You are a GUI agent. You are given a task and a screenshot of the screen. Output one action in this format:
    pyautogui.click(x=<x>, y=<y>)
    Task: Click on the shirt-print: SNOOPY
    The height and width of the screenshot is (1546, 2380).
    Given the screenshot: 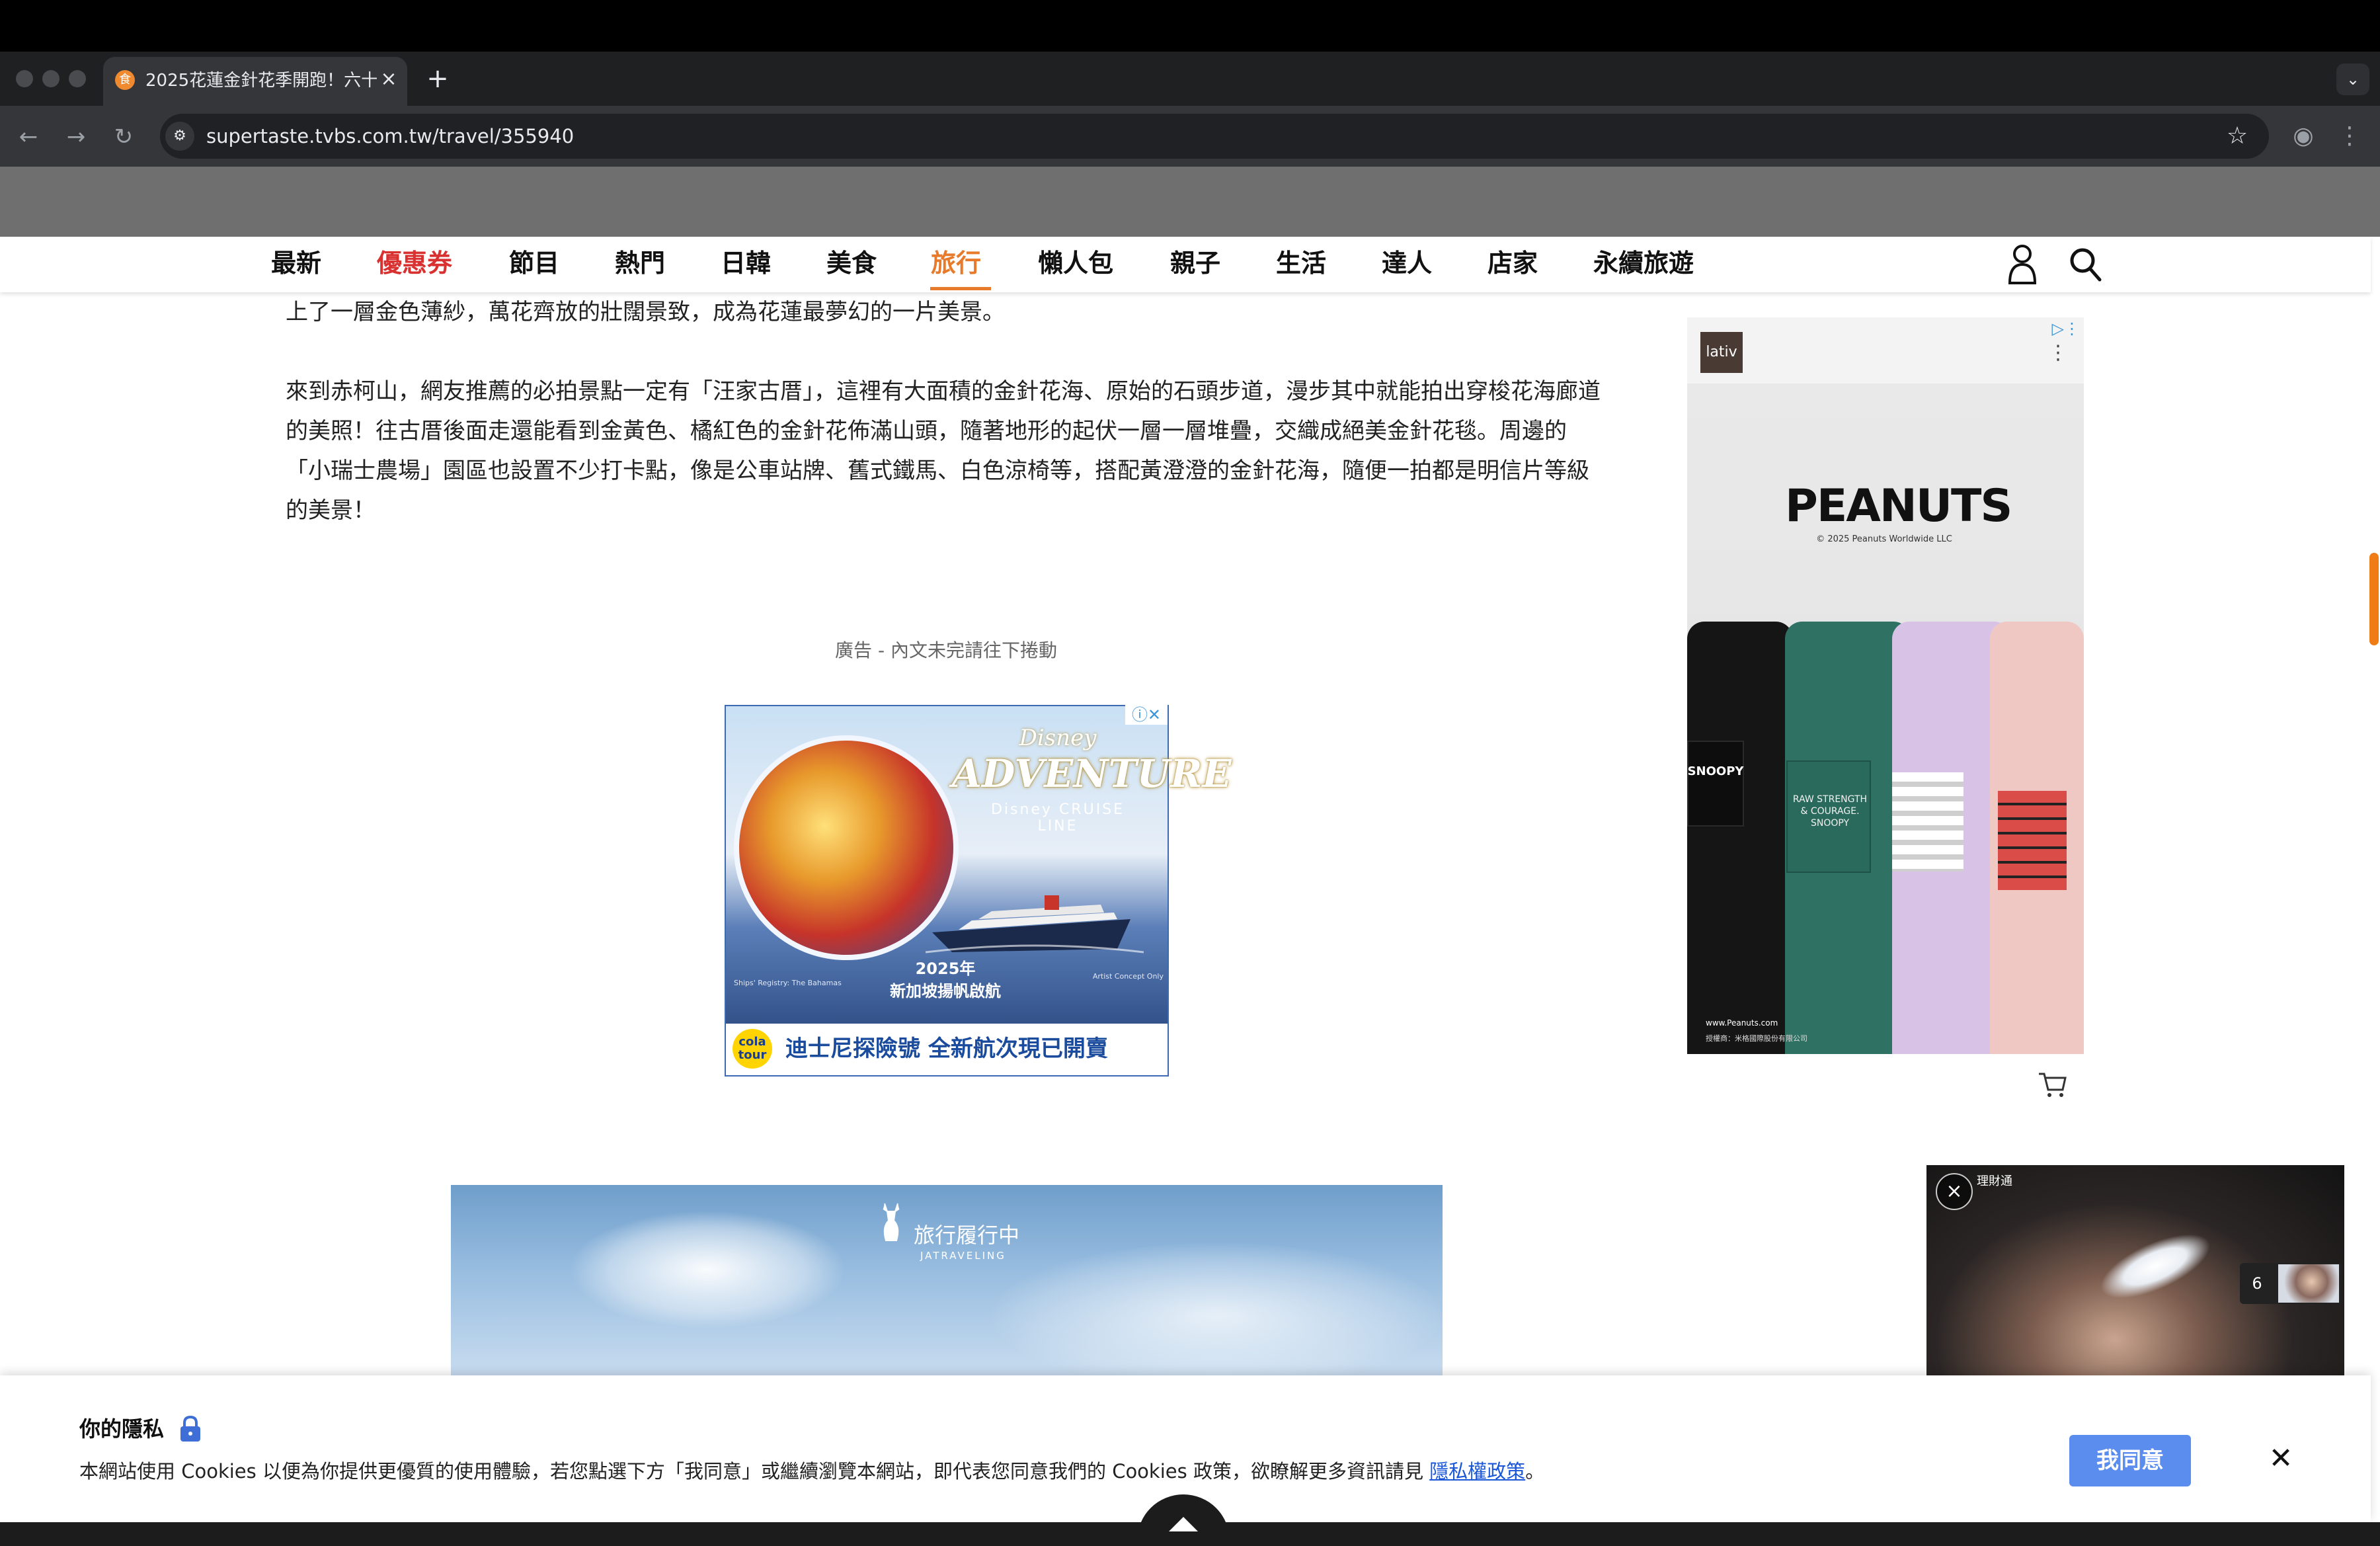 What is the action you would take?
    pyautogui.click(x=1715, y=771)
    